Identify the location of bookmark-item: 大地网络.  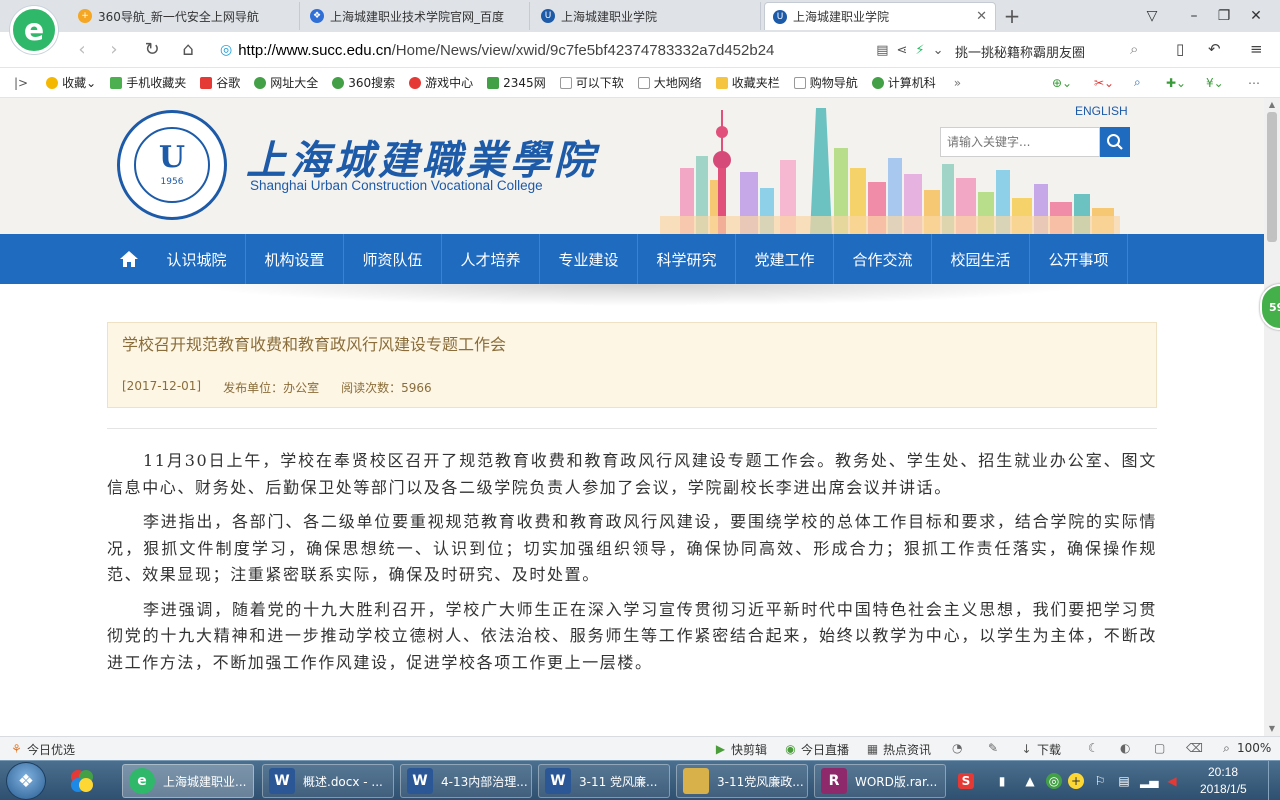
(669, 82).